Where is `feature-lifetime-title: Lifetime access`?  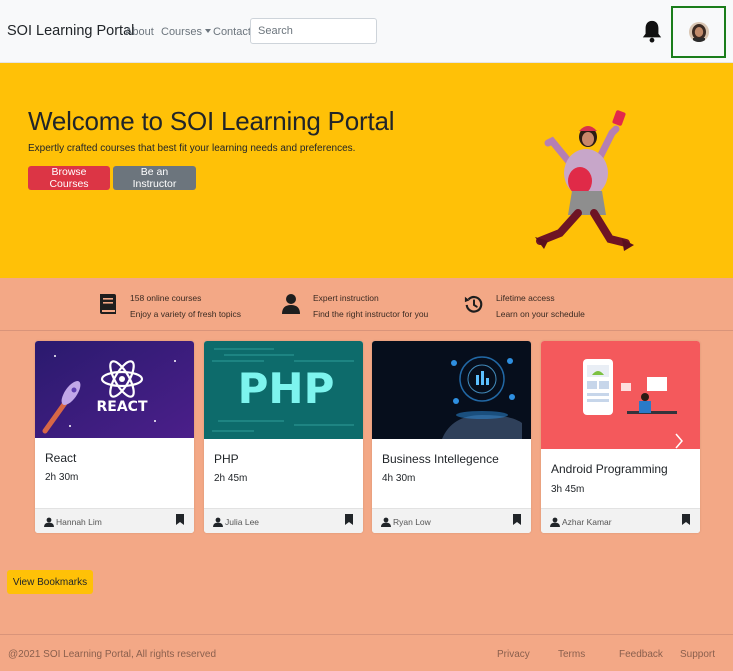
feature-lifetime-title: Lifetime access is located at coordinates (525, 298).